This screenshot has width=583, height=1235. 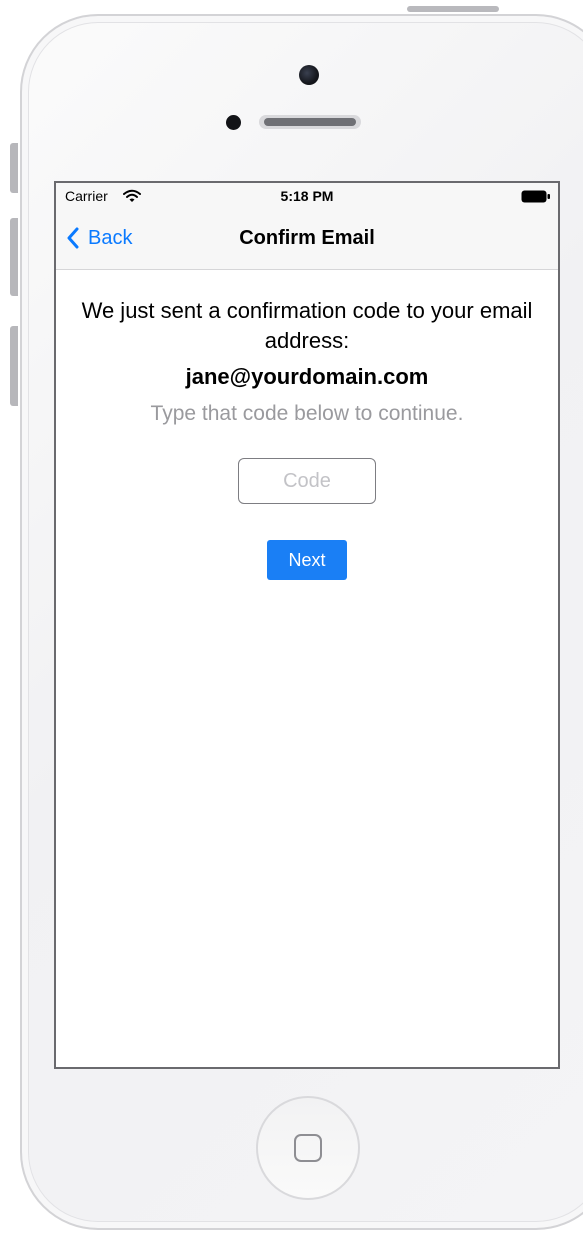 I want to click on instruction-text: Type that code below to continue., so click(x=307, y=413).